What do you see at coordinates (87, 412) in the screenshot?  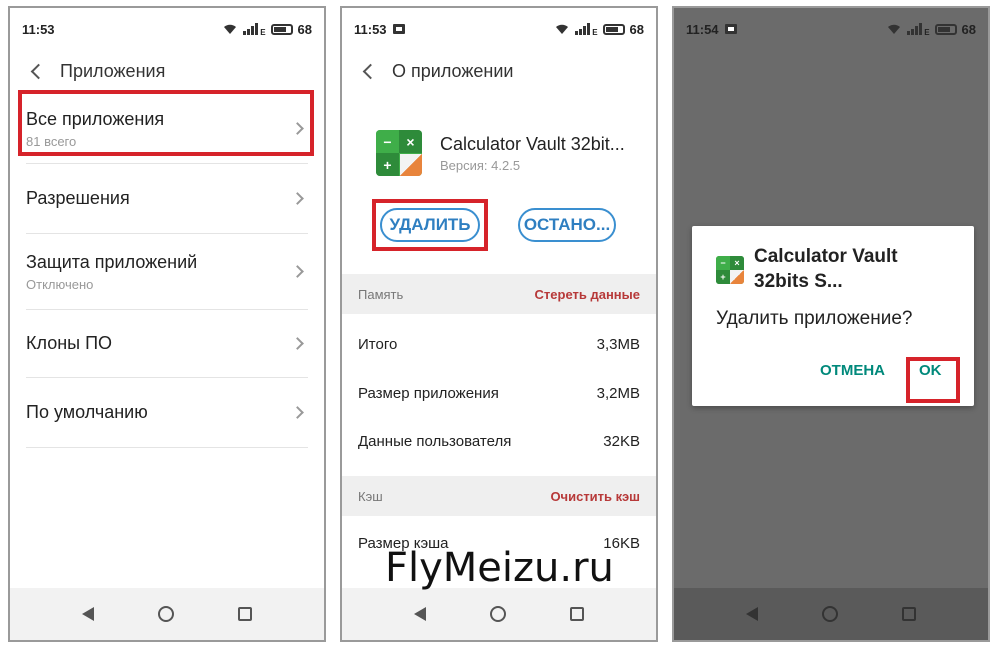 I see `list-item-label: По умолчанию` at bounding box center [87, 412].